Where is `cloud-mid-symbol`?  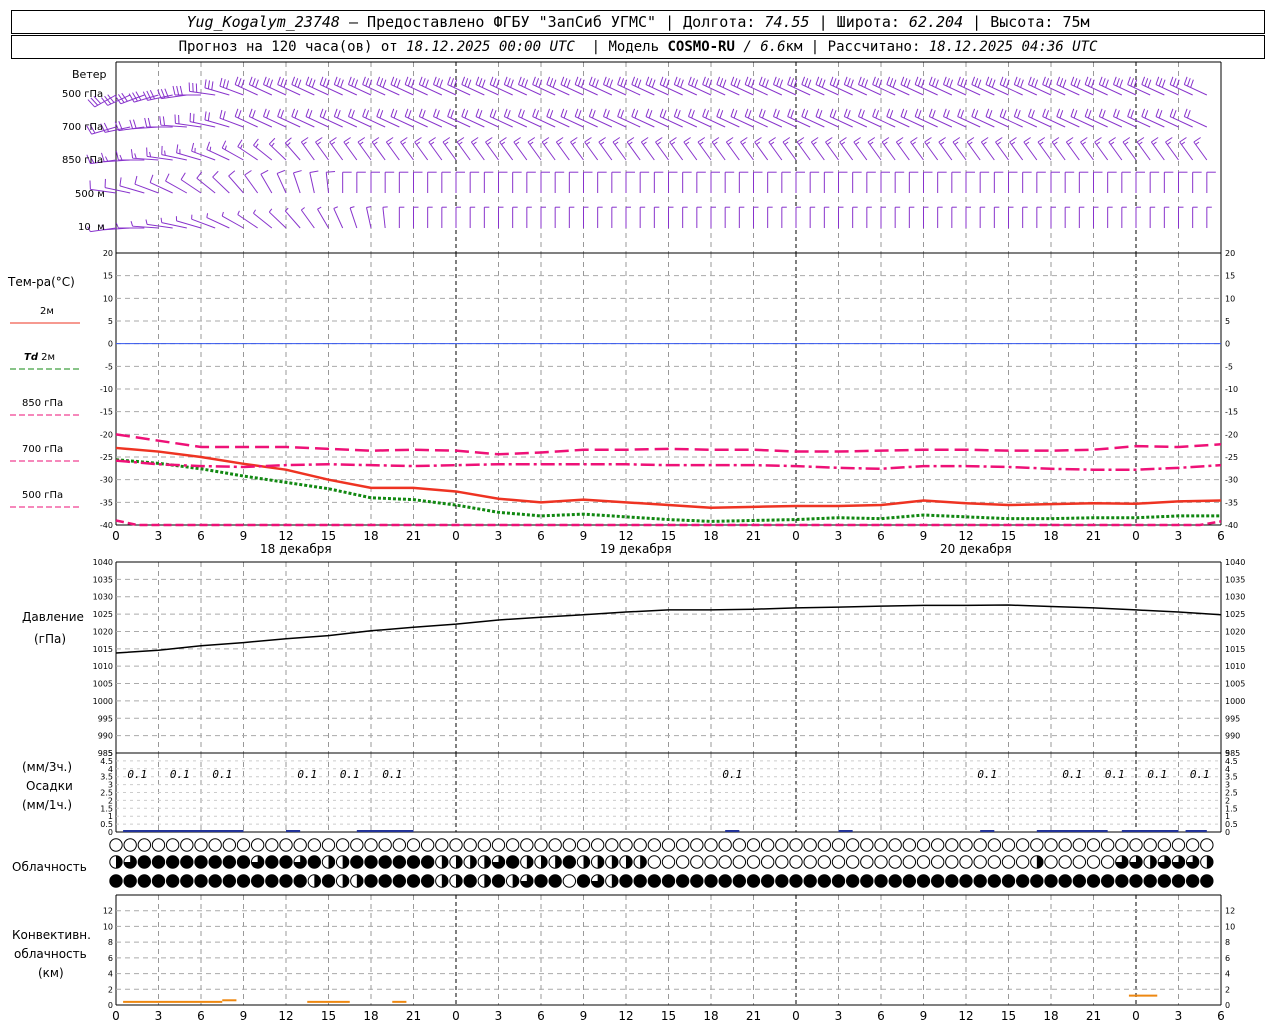 cloud-mid-symbol is located at coordinates (966, 862).